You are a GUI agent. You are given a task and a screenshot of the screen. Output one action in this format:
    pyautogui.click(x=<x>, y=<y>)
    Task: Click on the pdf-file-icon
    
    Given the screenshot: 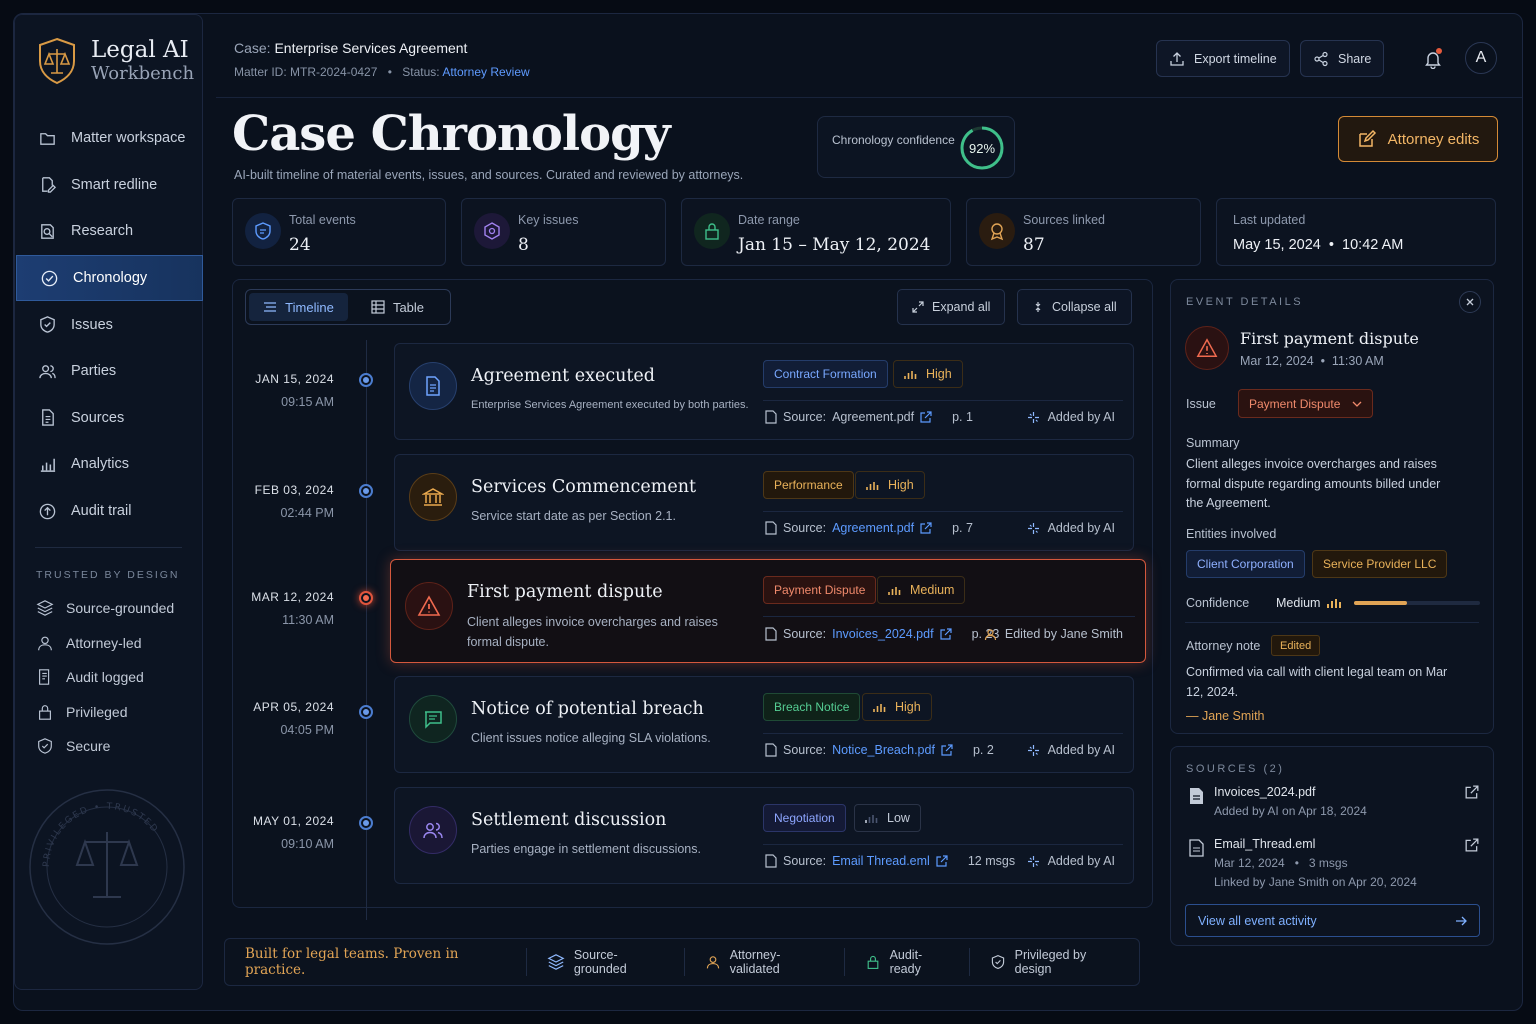 What is the action you would take?
    pyautogui.click(x=1196, y=796)
    